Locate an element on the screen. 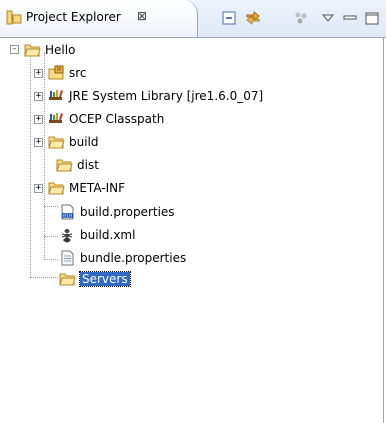  tree-item-label: dist is located at coordinates (88, 165).